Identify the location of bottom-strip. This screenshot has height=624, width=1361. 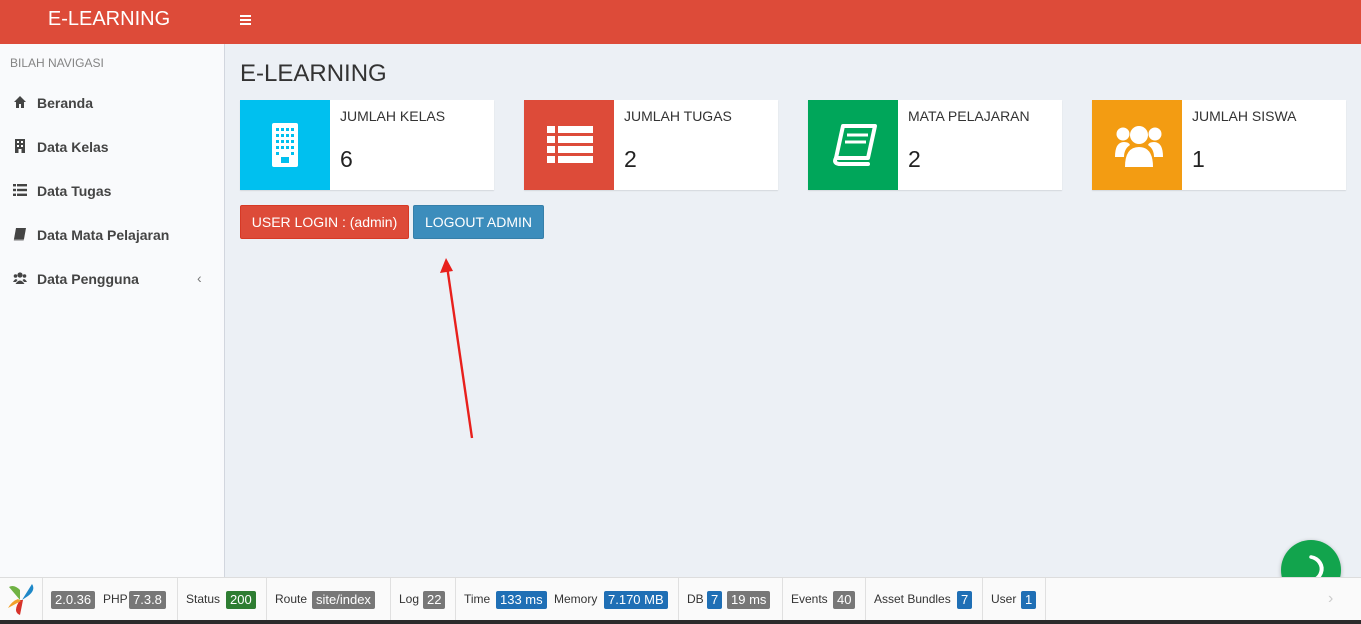
(680, 622).